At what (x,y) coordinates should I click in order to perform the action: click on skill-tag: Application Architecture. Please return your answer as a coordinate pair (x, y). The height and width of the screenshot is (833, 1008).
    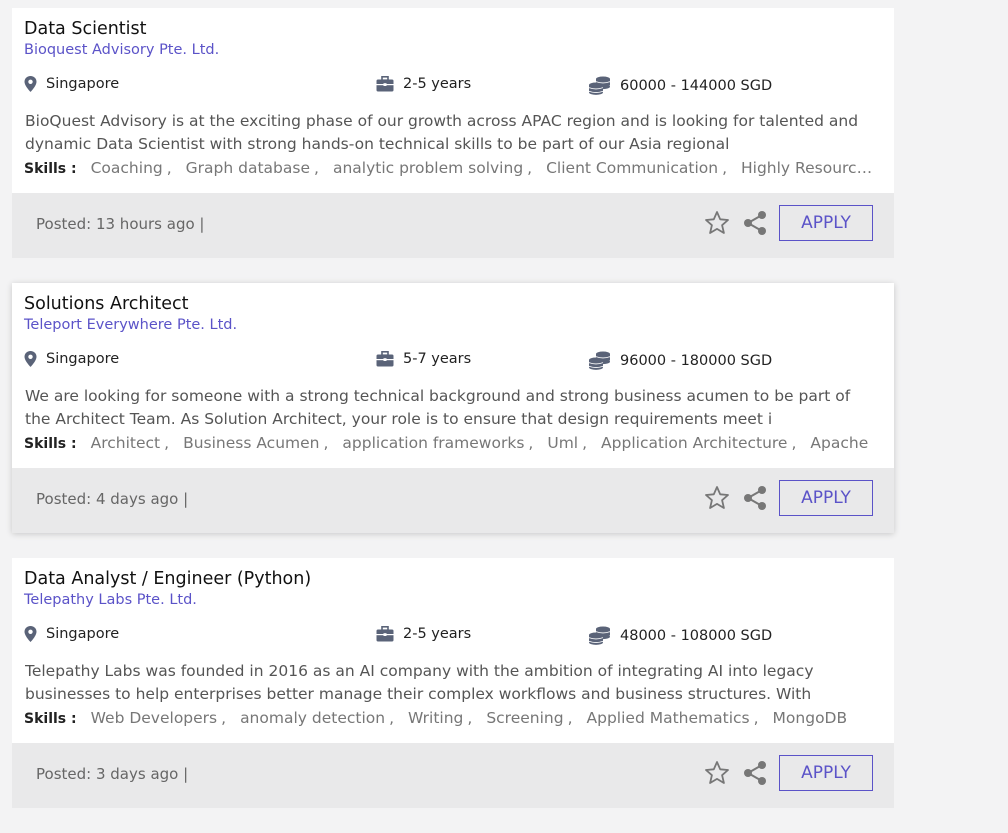
    Looking at the image, I should click on (694, 443).